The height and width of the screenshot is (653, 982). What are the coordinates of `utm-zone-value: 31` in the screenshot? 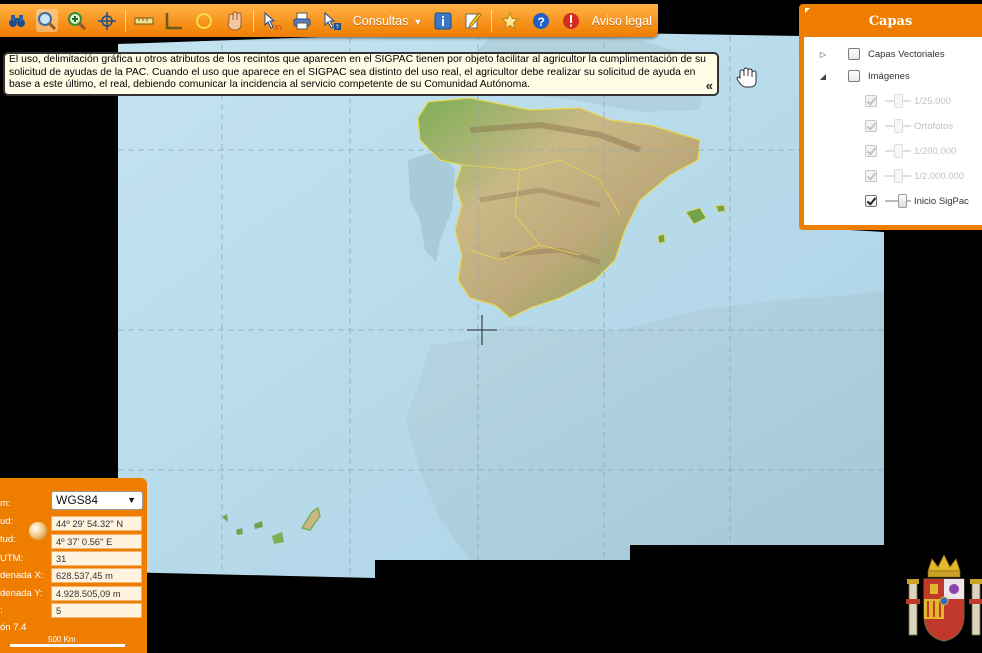 It's located at (96, 558).